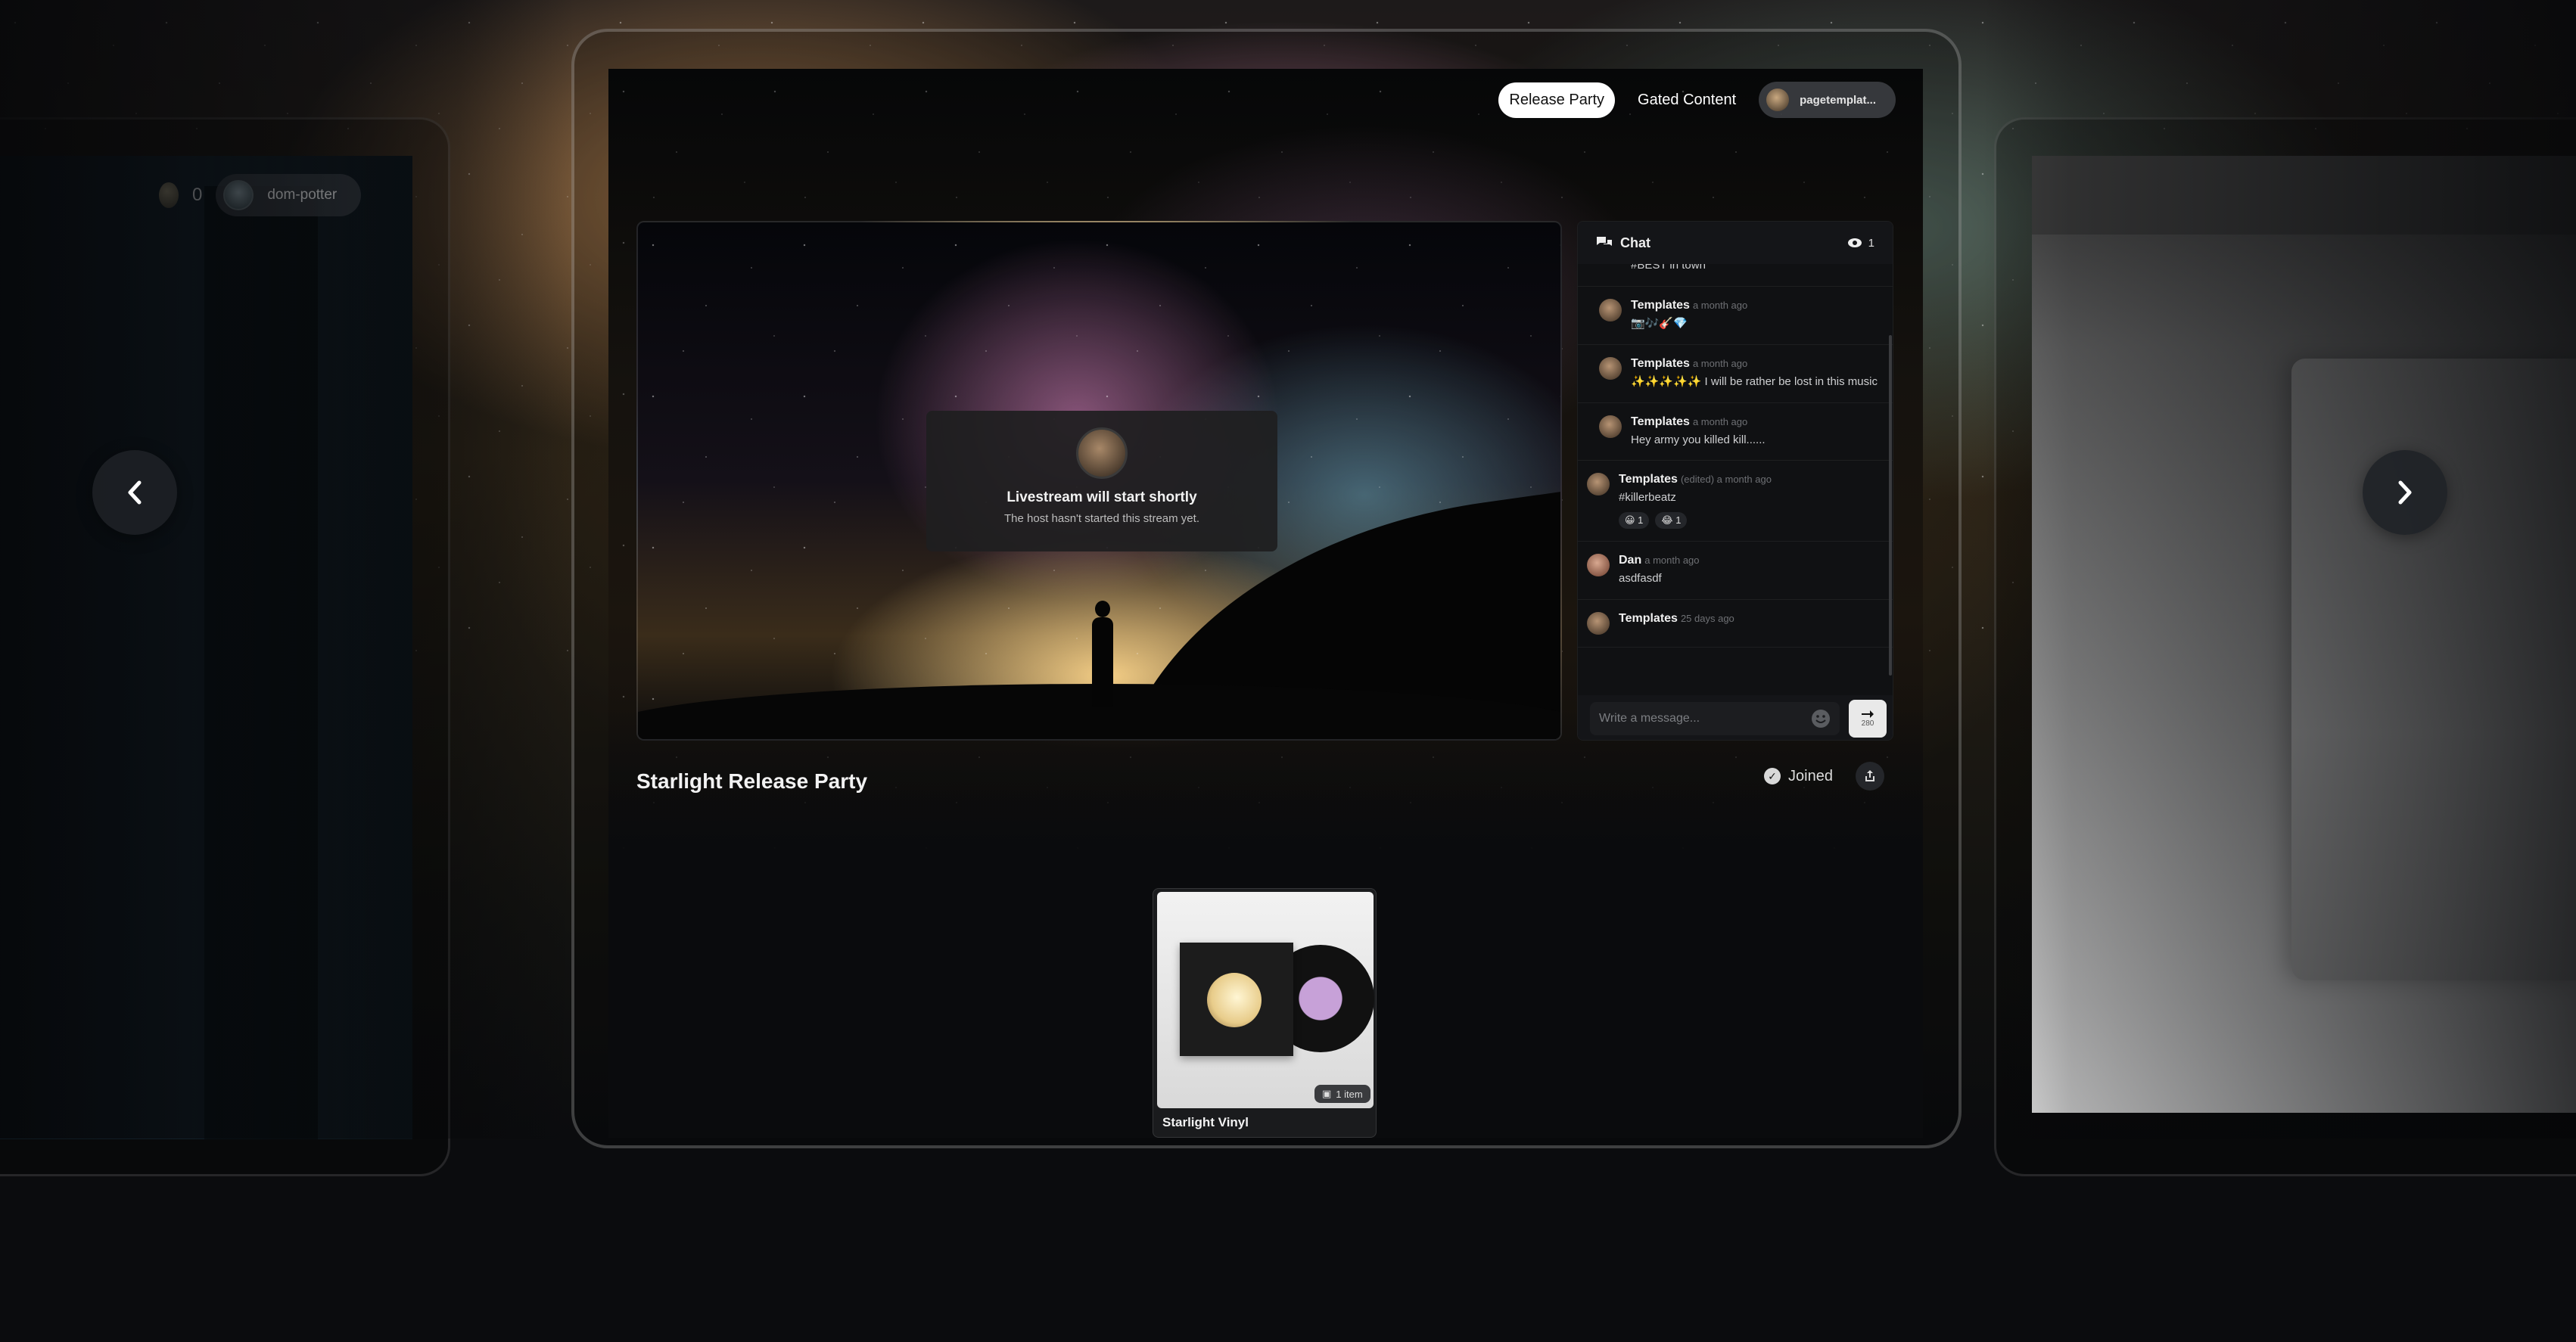  I want to click on item-count-badge: ▣ 1 item, so click(1342, 1094).